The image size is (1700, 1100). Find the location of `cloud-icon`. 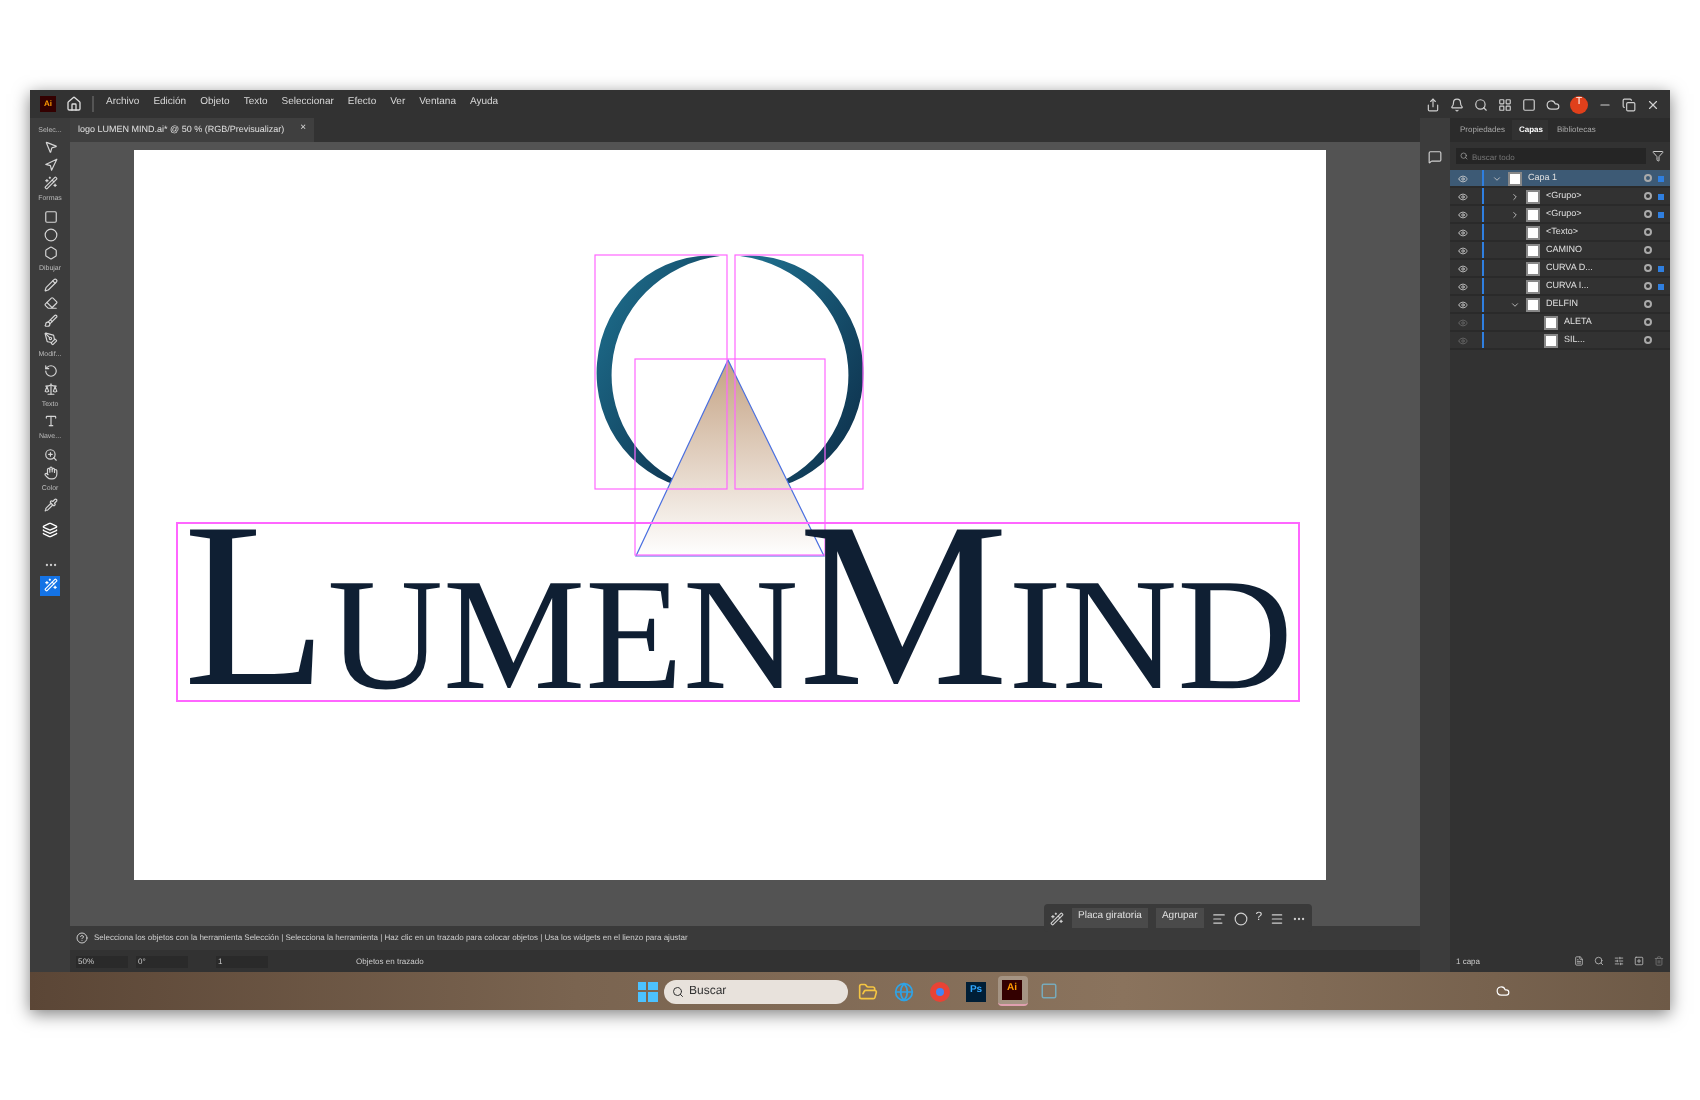

cloud-icon is located at coordinates (1553, 104).